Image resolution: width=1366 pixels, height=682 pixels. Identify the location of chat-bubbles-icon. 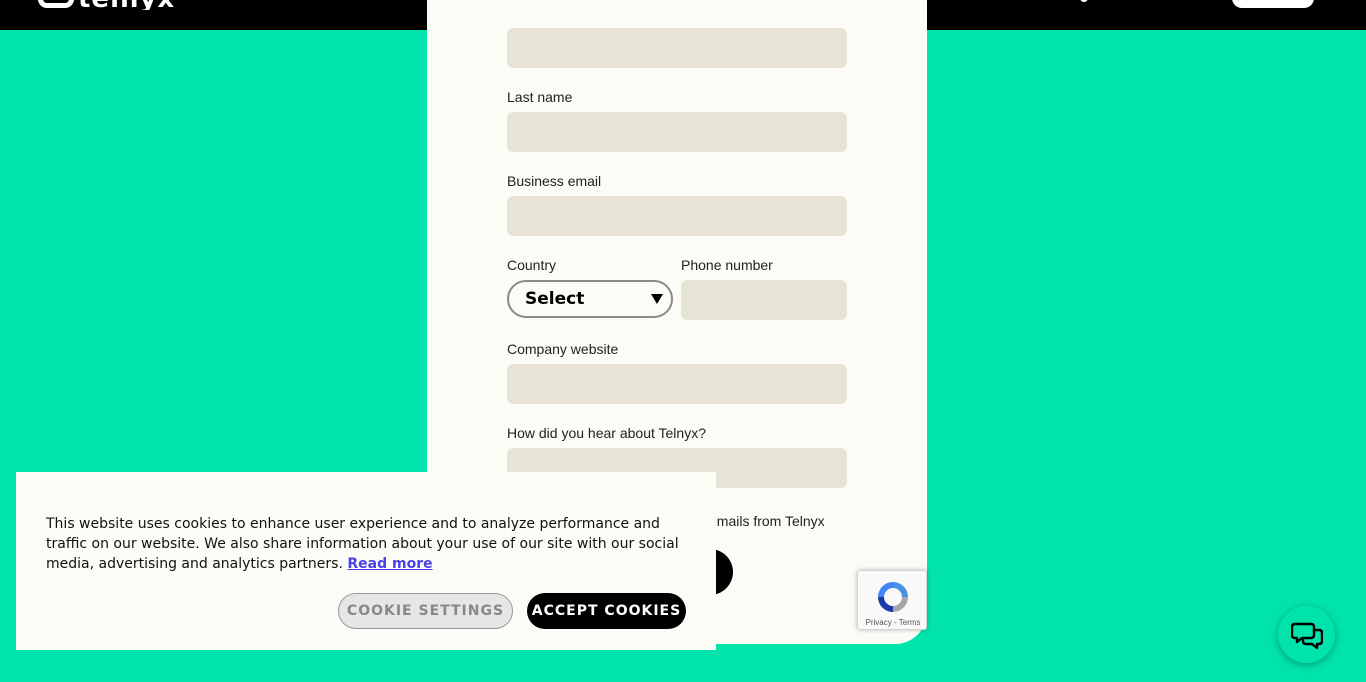
(1306, 635).